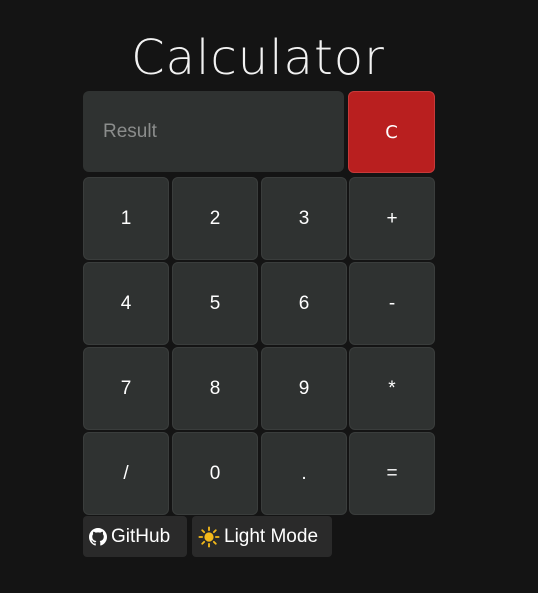 This screenshot has height=593, width=538. What do you see at coordinates (213, 131) in the screenshot?
I see `result-display` at bounding box center [213, 131].